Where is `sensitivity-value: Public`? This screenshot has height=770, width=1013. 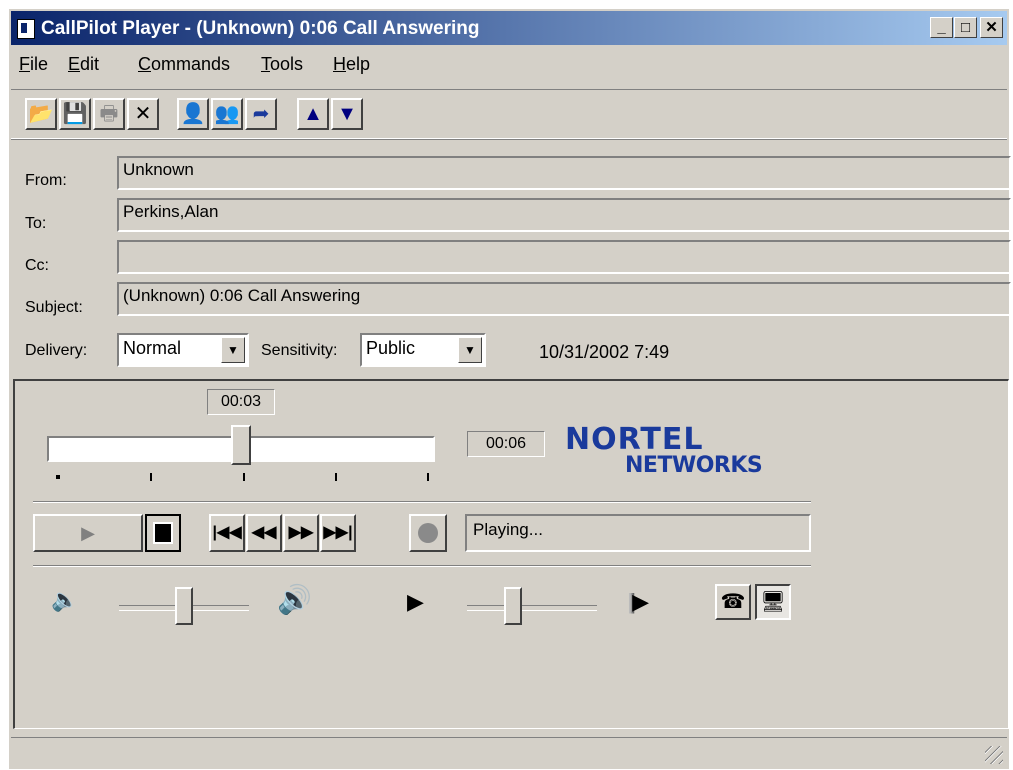 sensitivity-value: Public is located at coordinates (391, 348).